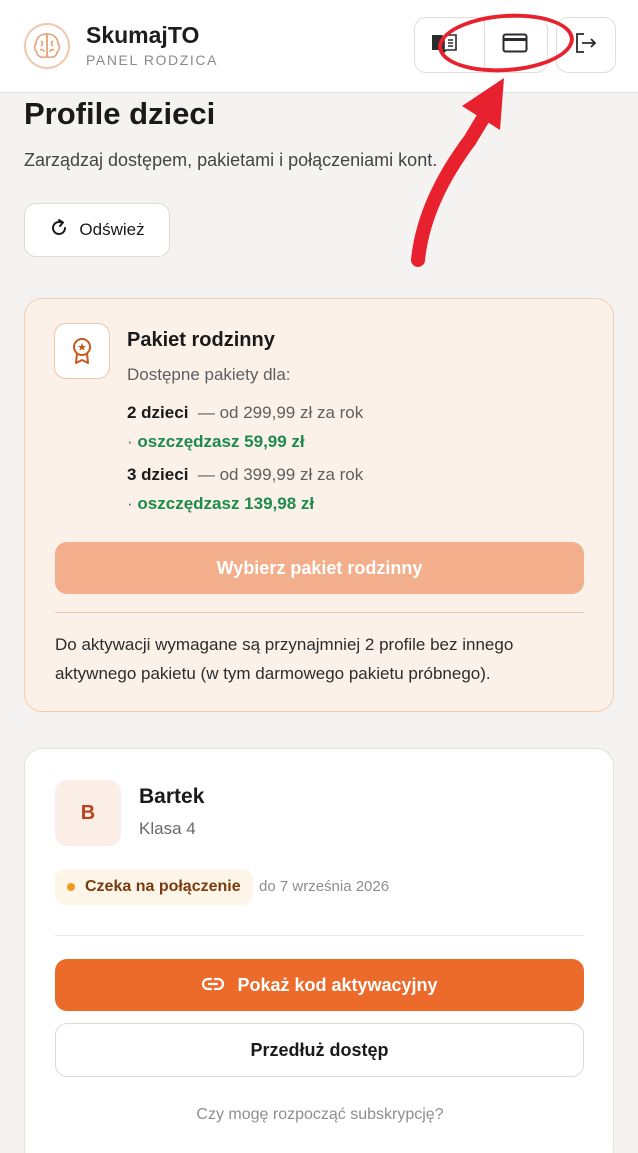 This screenshot has height=1153, width=638. I want to click on package-option-kids: 2 dzieci, so click(158, 412).